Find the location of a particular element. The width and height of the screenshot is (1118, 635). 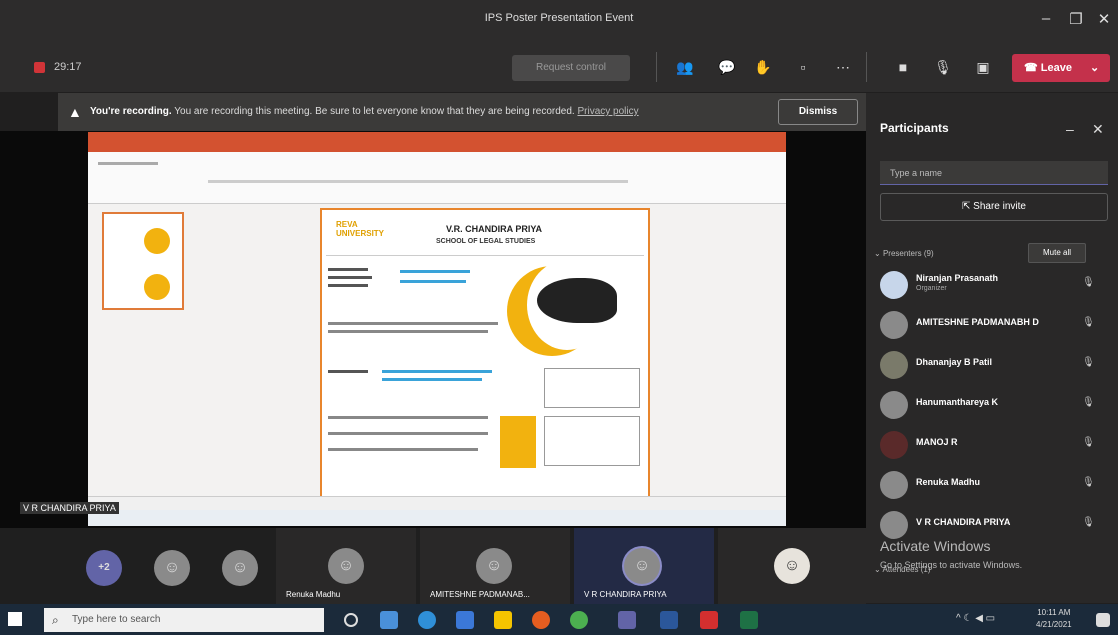

video-tile-speaking: ☺ V R CHANDIRA PRIYA is located at coordinates (644, 566).